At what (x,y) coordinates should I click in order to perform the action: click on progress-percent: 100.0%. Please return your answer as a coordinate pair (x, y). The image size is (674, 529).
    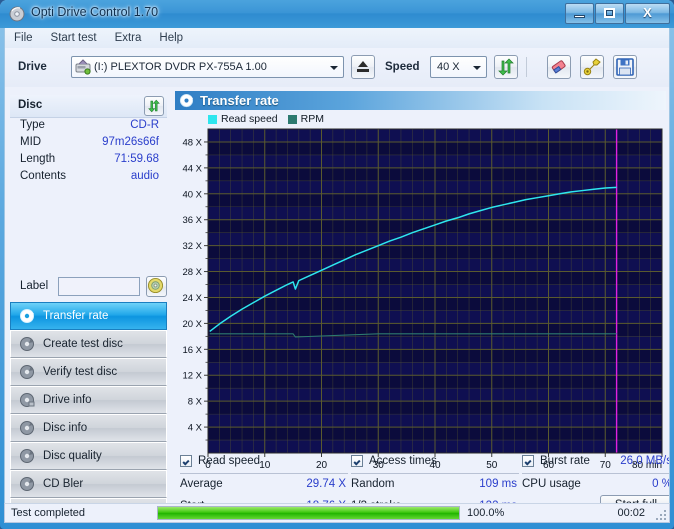
    Looking at the image, I should click on (486, 513).